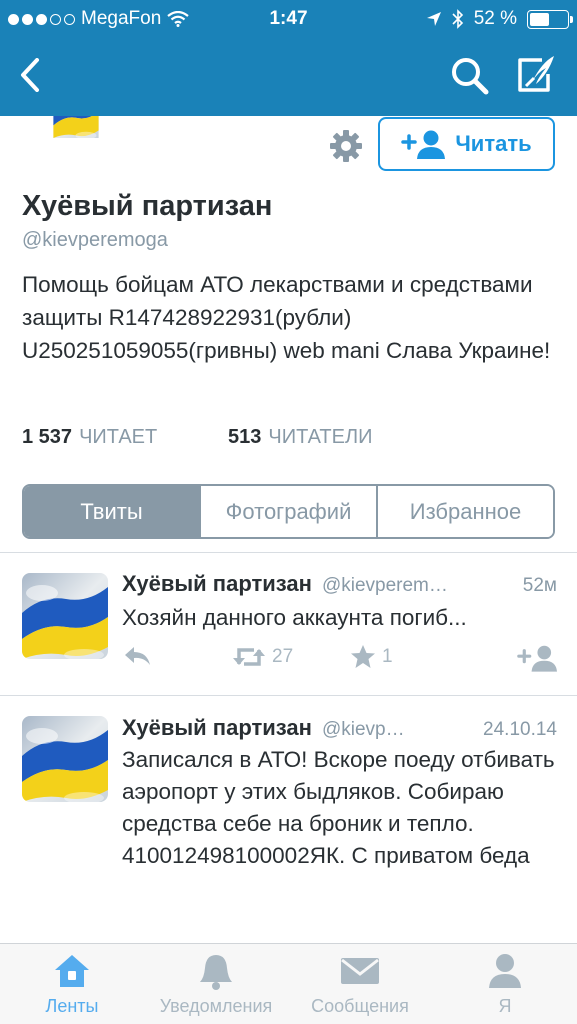 Image resolution: width=577 pixels, height=1024 pixels. What do you see at coordinates (216, 971) in the screenshot?
I see `bell-icon` at bounding box center [216, 971].